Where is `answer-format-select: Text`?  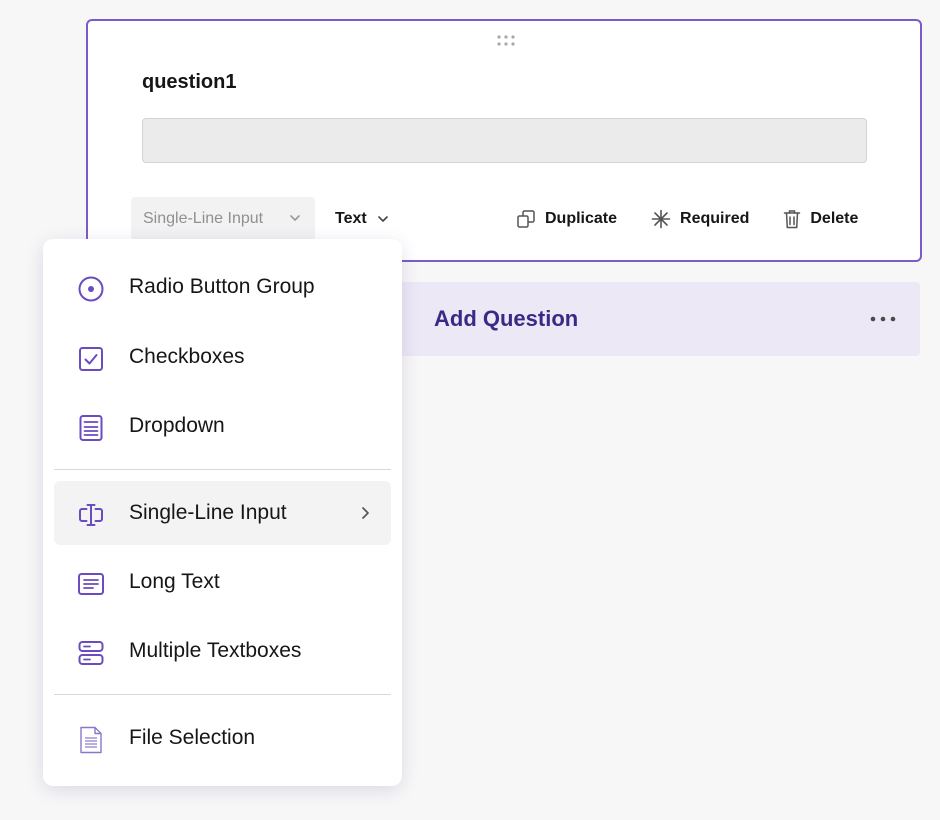
answer-format-select: Text is located at coordinates (362, 219).